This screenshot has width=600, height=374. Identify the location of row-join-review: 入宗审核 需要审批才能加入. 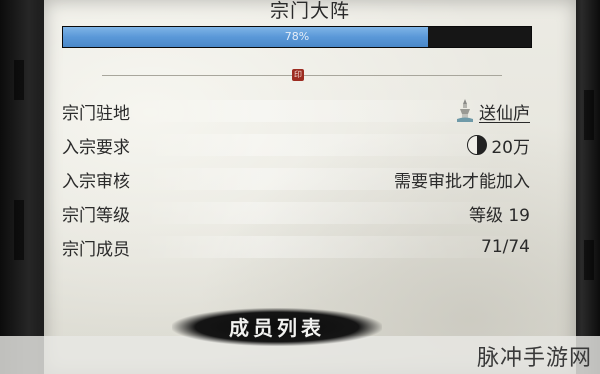
(296, 179).